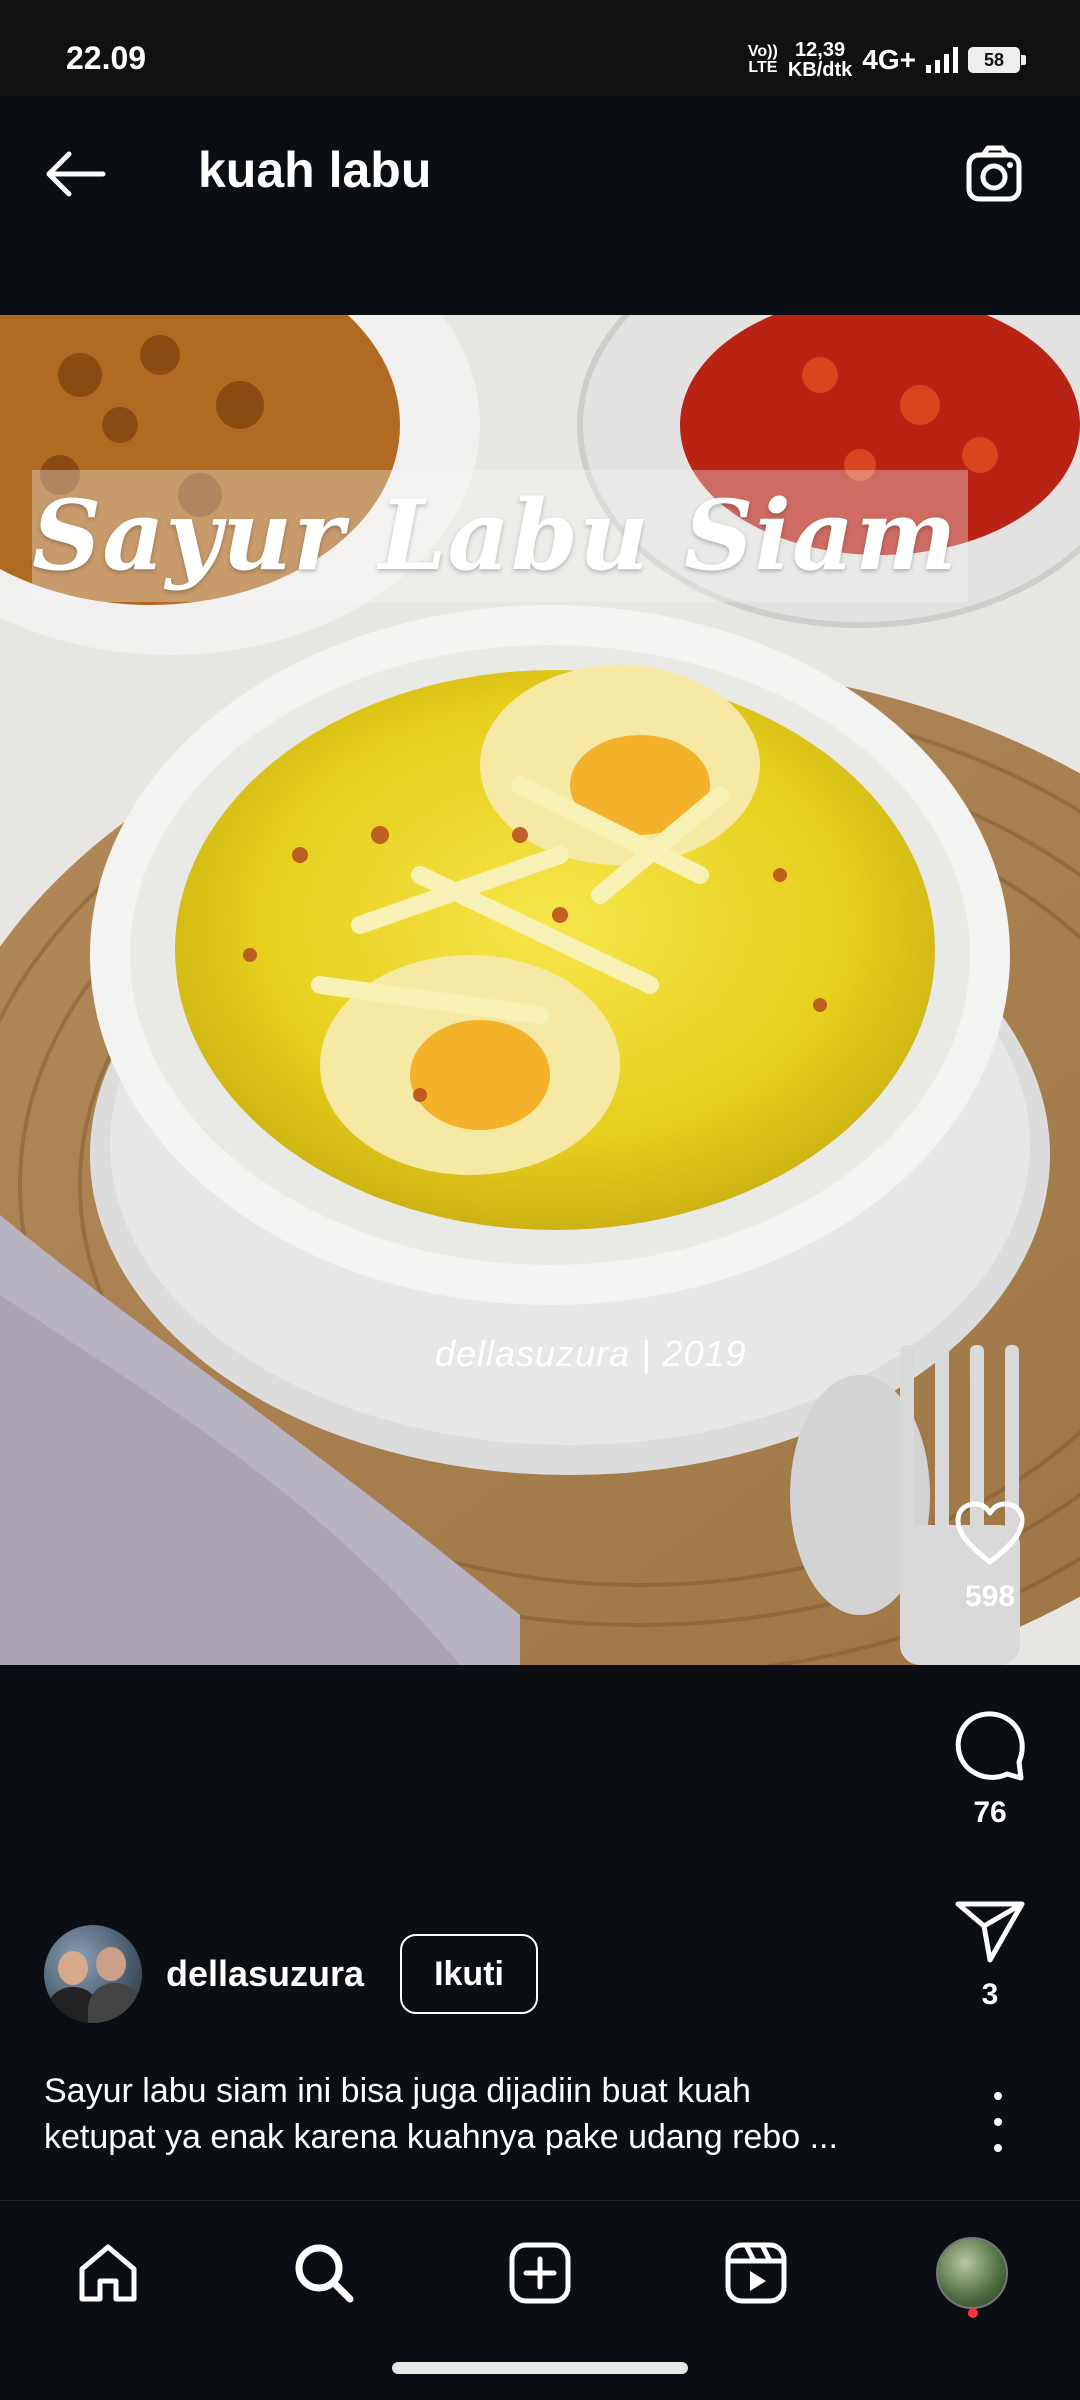 The image size is (1080, 2400). Describe the element at coordinates (540, 2368) in the screenshot. I see `home-indicator` at that location.